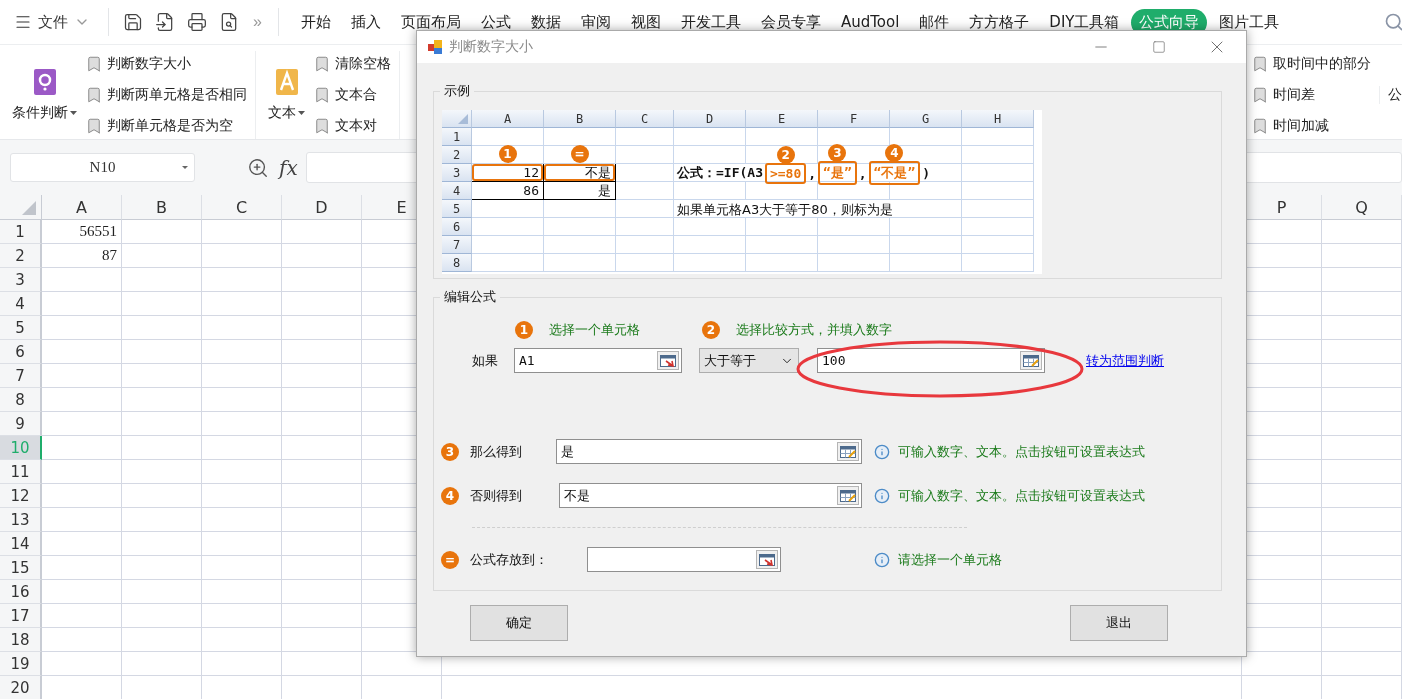  Describe the element at coordinates (1119, 623) in the screenshot. I see `dialog-button: 退出` at that location.